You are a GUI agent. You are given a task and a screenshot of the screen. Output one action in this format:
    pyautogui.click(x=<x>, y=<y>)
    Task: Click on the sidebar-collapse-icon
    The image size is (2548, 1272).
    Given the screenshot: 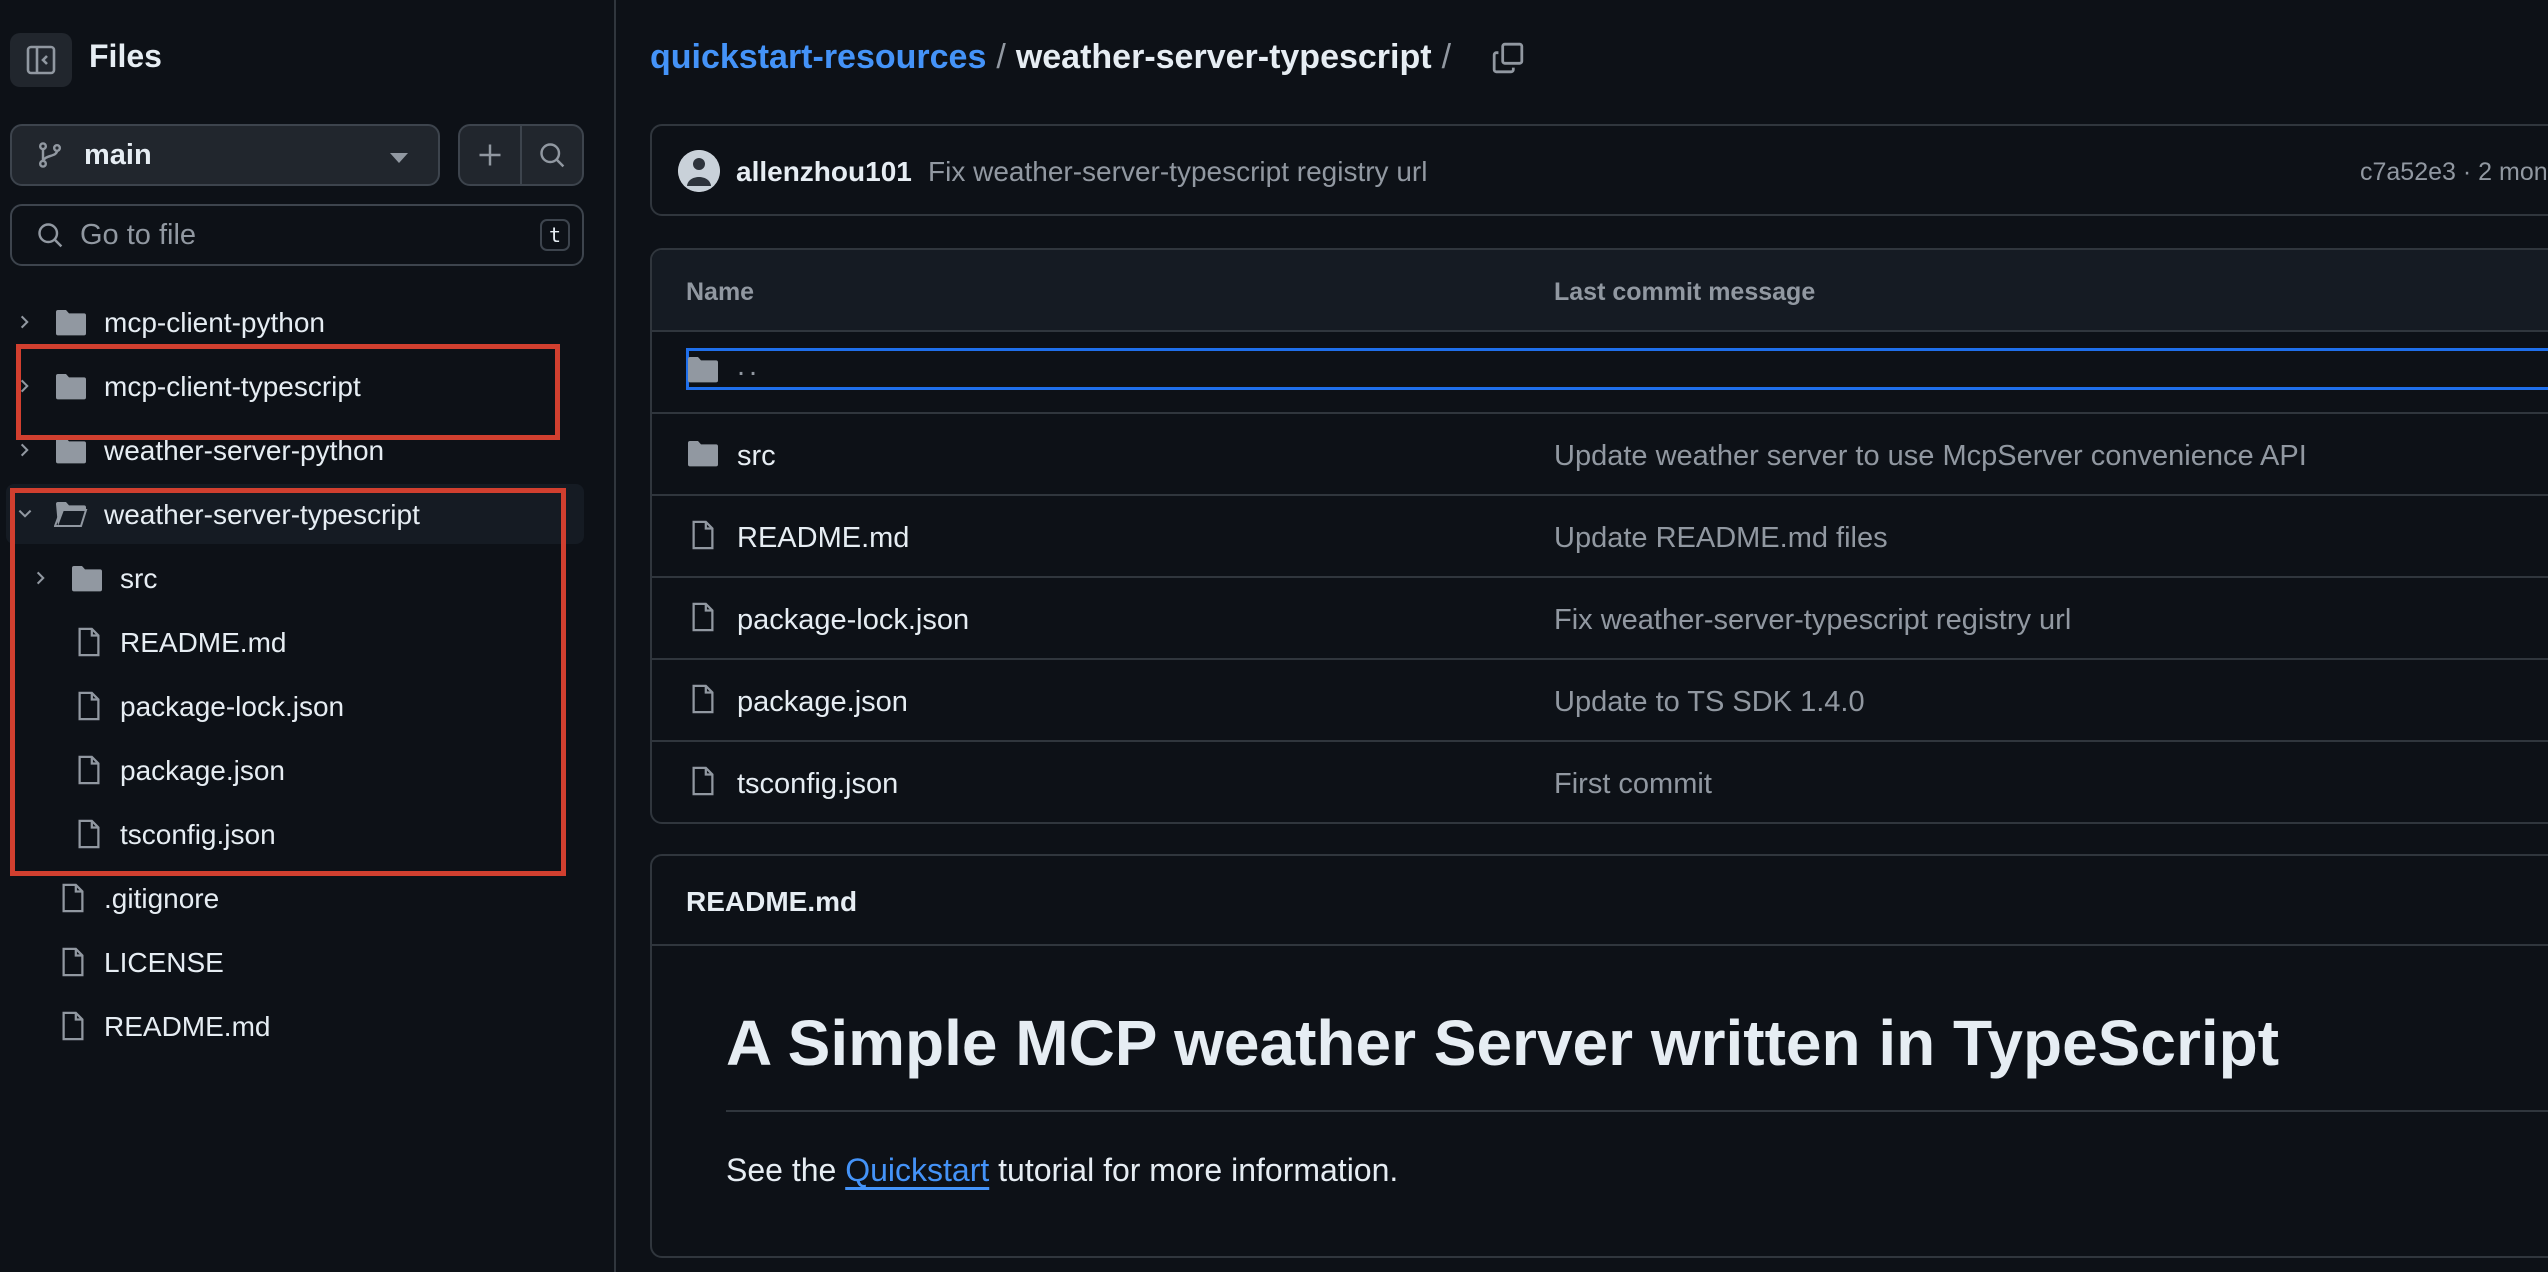 What is the action you would take?
    pyautogui.click(x=41, y=60)
    